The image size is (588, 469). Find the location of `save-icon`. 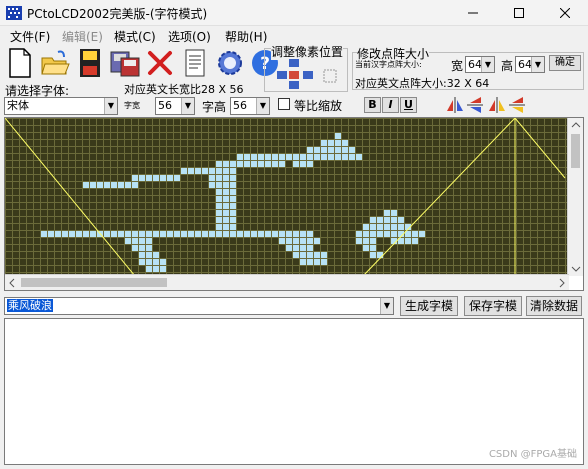

save-icon is located at coordinates (90, 63).